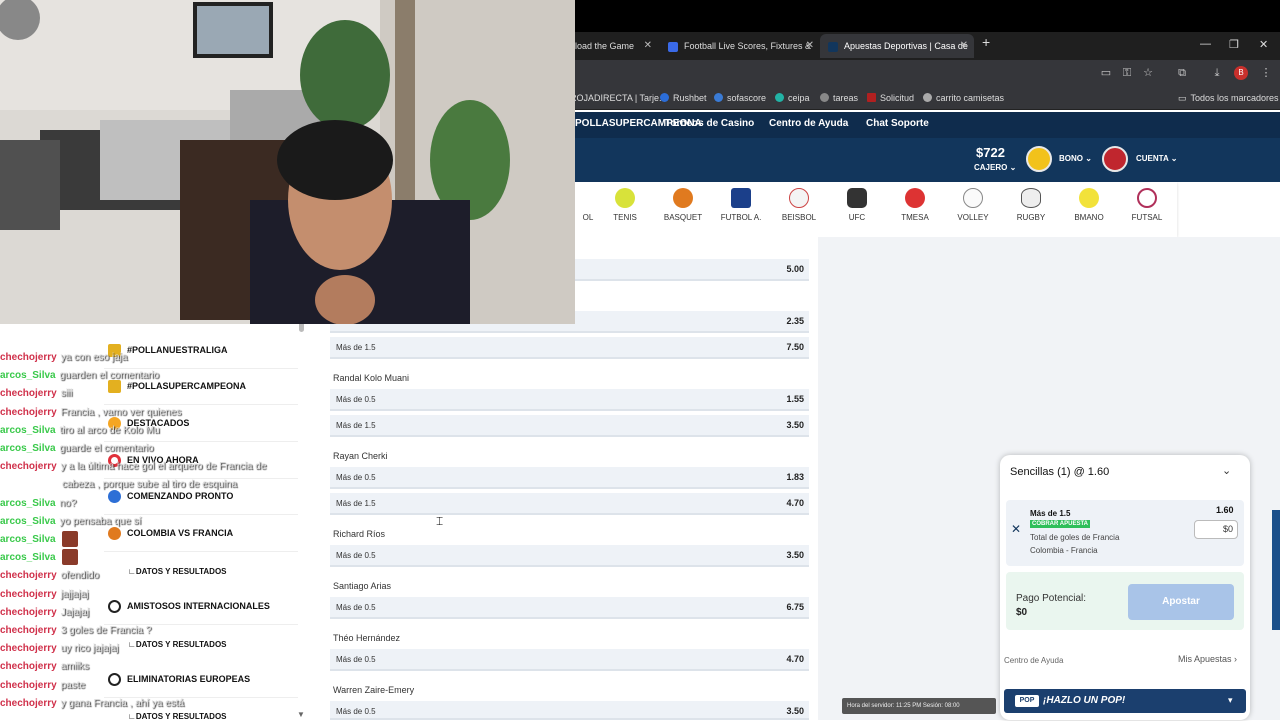  What do you see at coordinates (1075, 158) in the screenshot?
I see `bono-dropdown: BONO ⌄` at bounding box center [1075, 158].